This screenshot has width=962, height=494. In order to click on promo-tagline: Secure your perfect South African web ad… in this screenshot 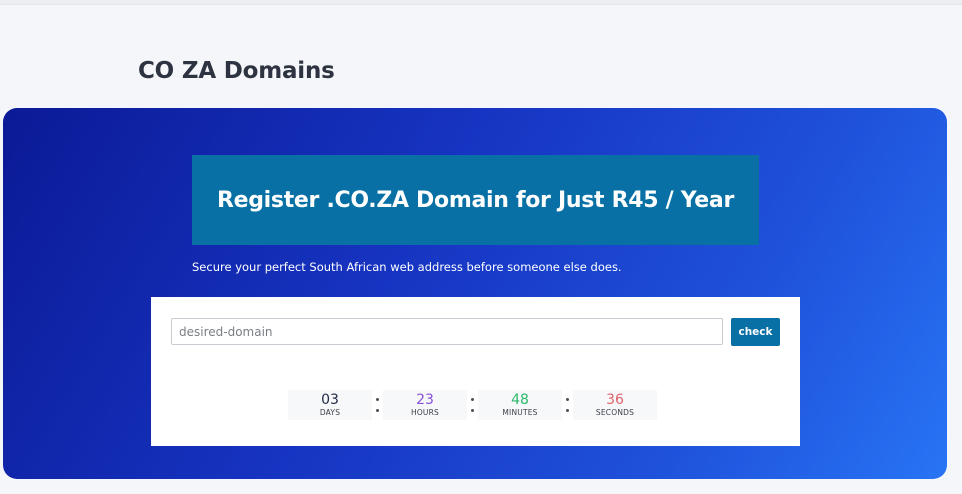, I will do `click(407, 267)`.